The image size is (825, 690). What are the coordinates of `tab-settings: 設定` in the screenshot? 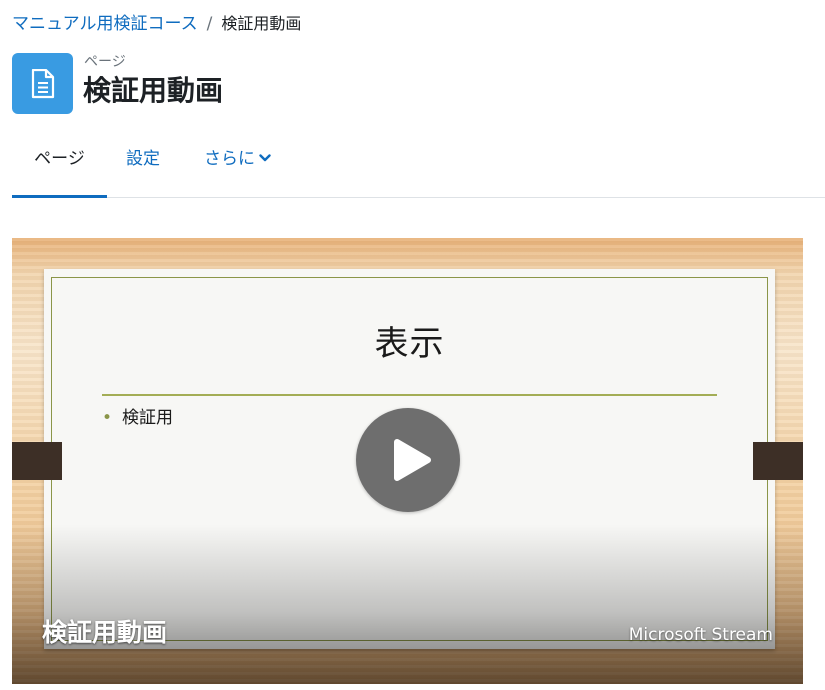 It's located at (143, 167).